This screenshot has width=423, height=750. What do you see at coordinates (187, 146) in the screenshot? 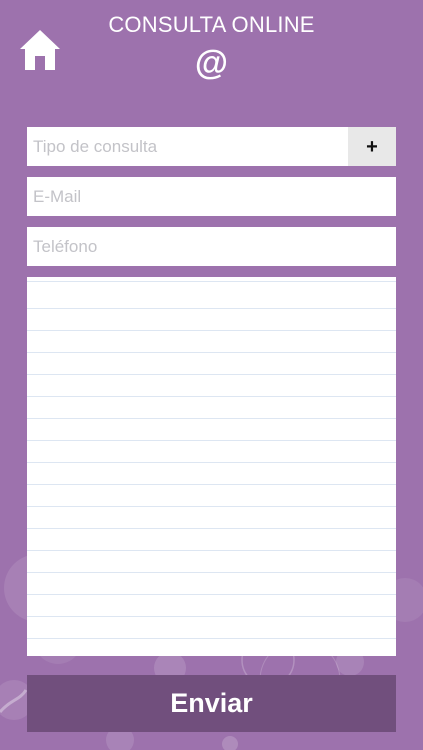
I see `tipo-consulta-input` at bounding box center [187, 146].